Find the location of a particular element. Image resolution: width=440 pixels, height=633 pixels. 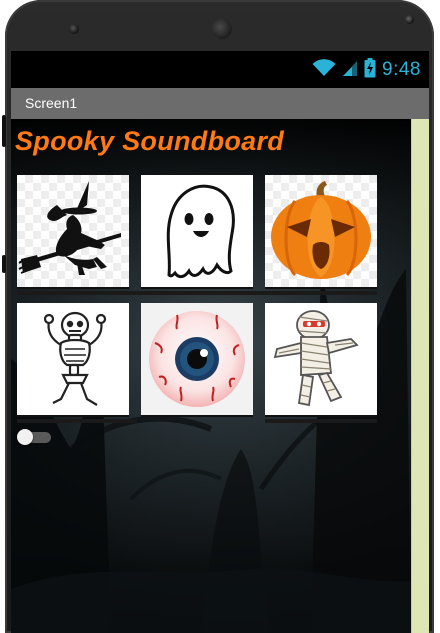

skeleton-sound-button is located at coordinates (73, 359).